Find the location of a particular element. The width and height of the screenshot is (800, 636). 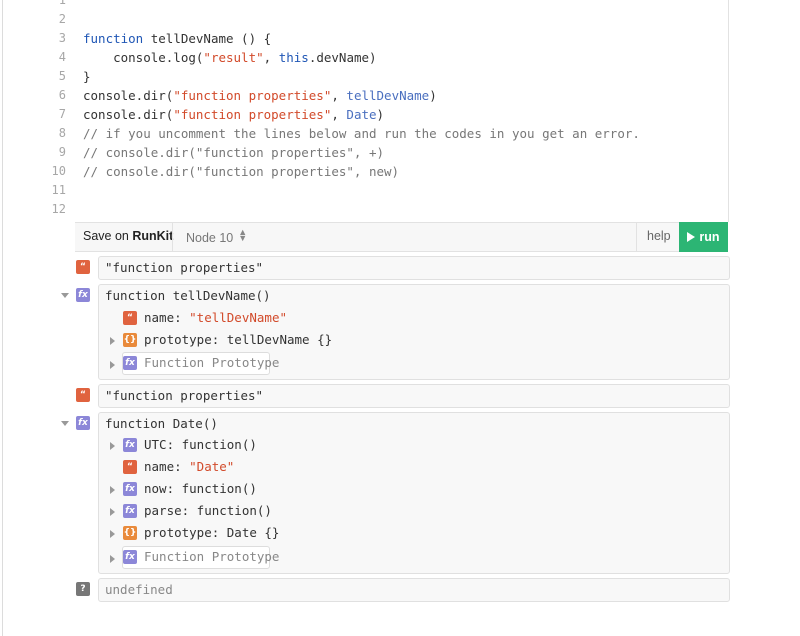

code-text: function tellDevName () { is located at coordinates (177, 38).